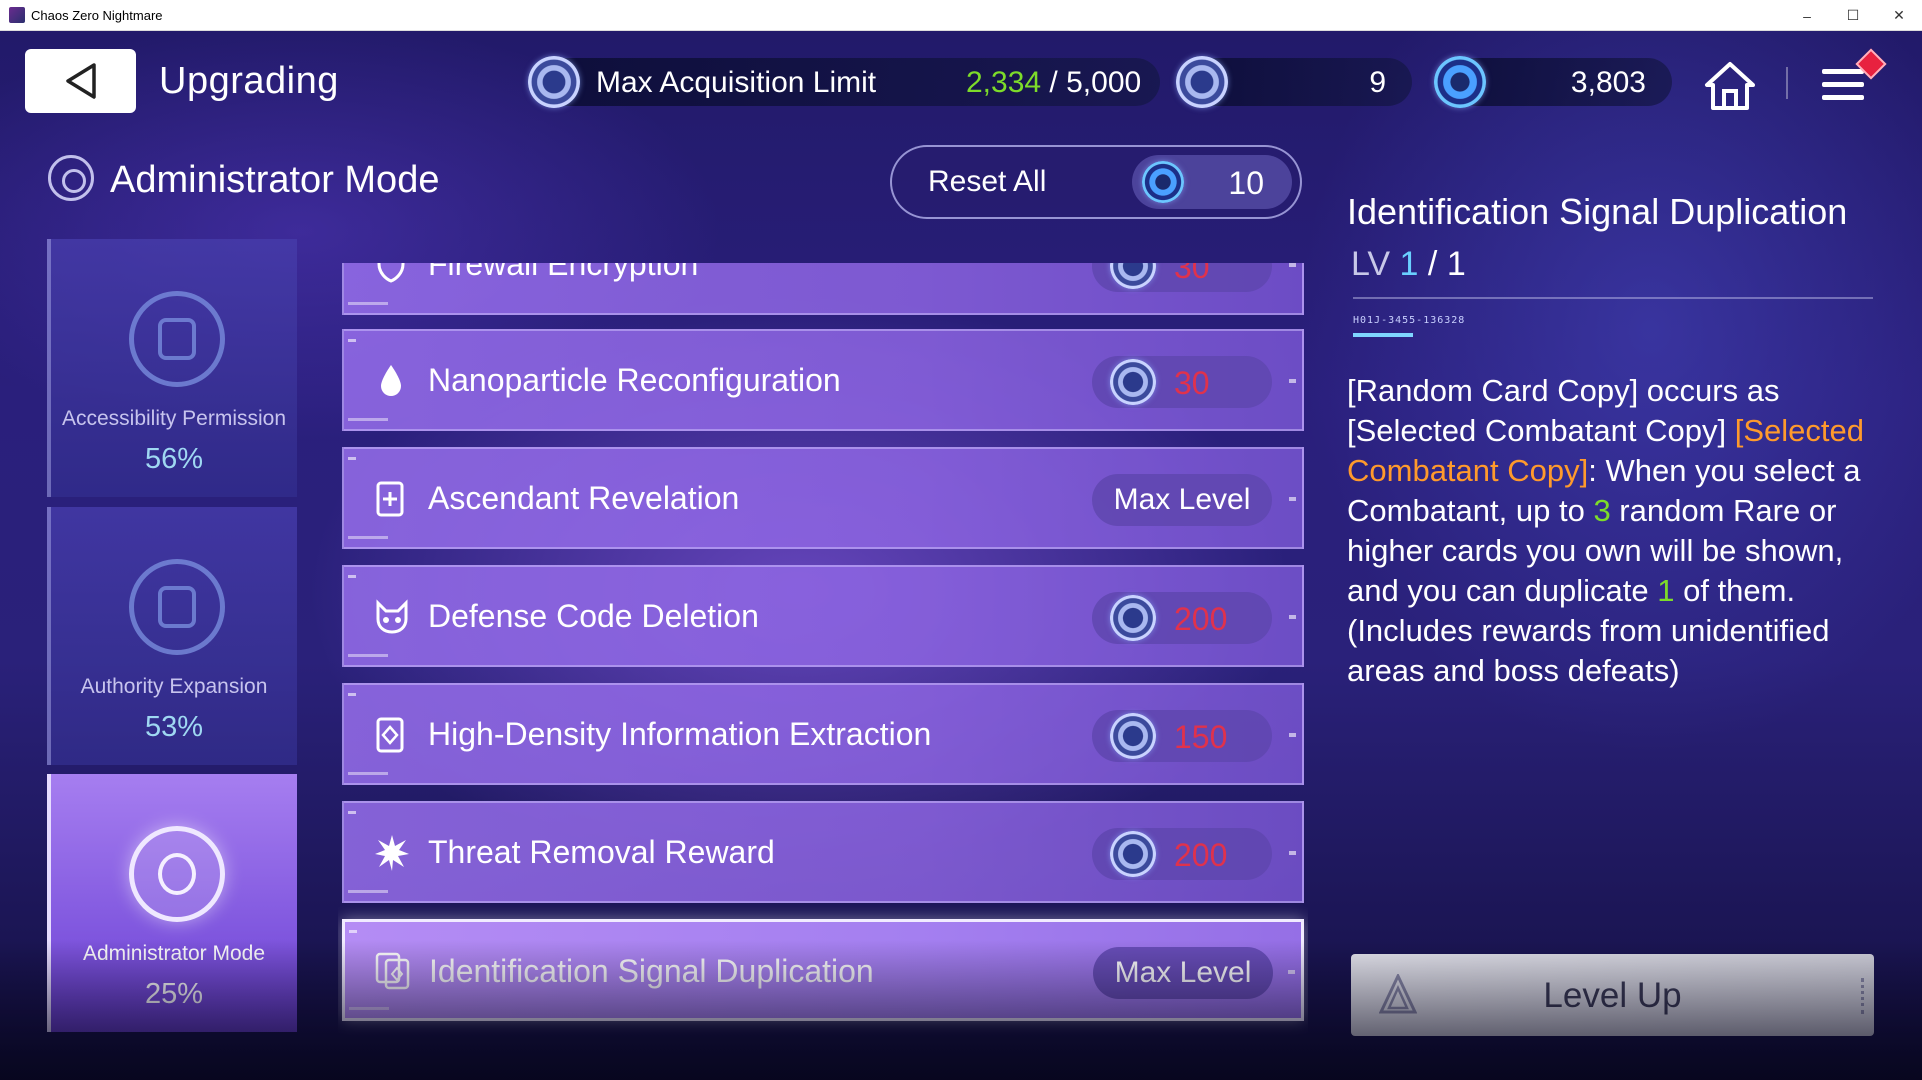  What do you see at coordinates (601, 852) in the screenshot?
I see `upgrade-name: Threat Removal Reward` at bounding box center [601, 852].